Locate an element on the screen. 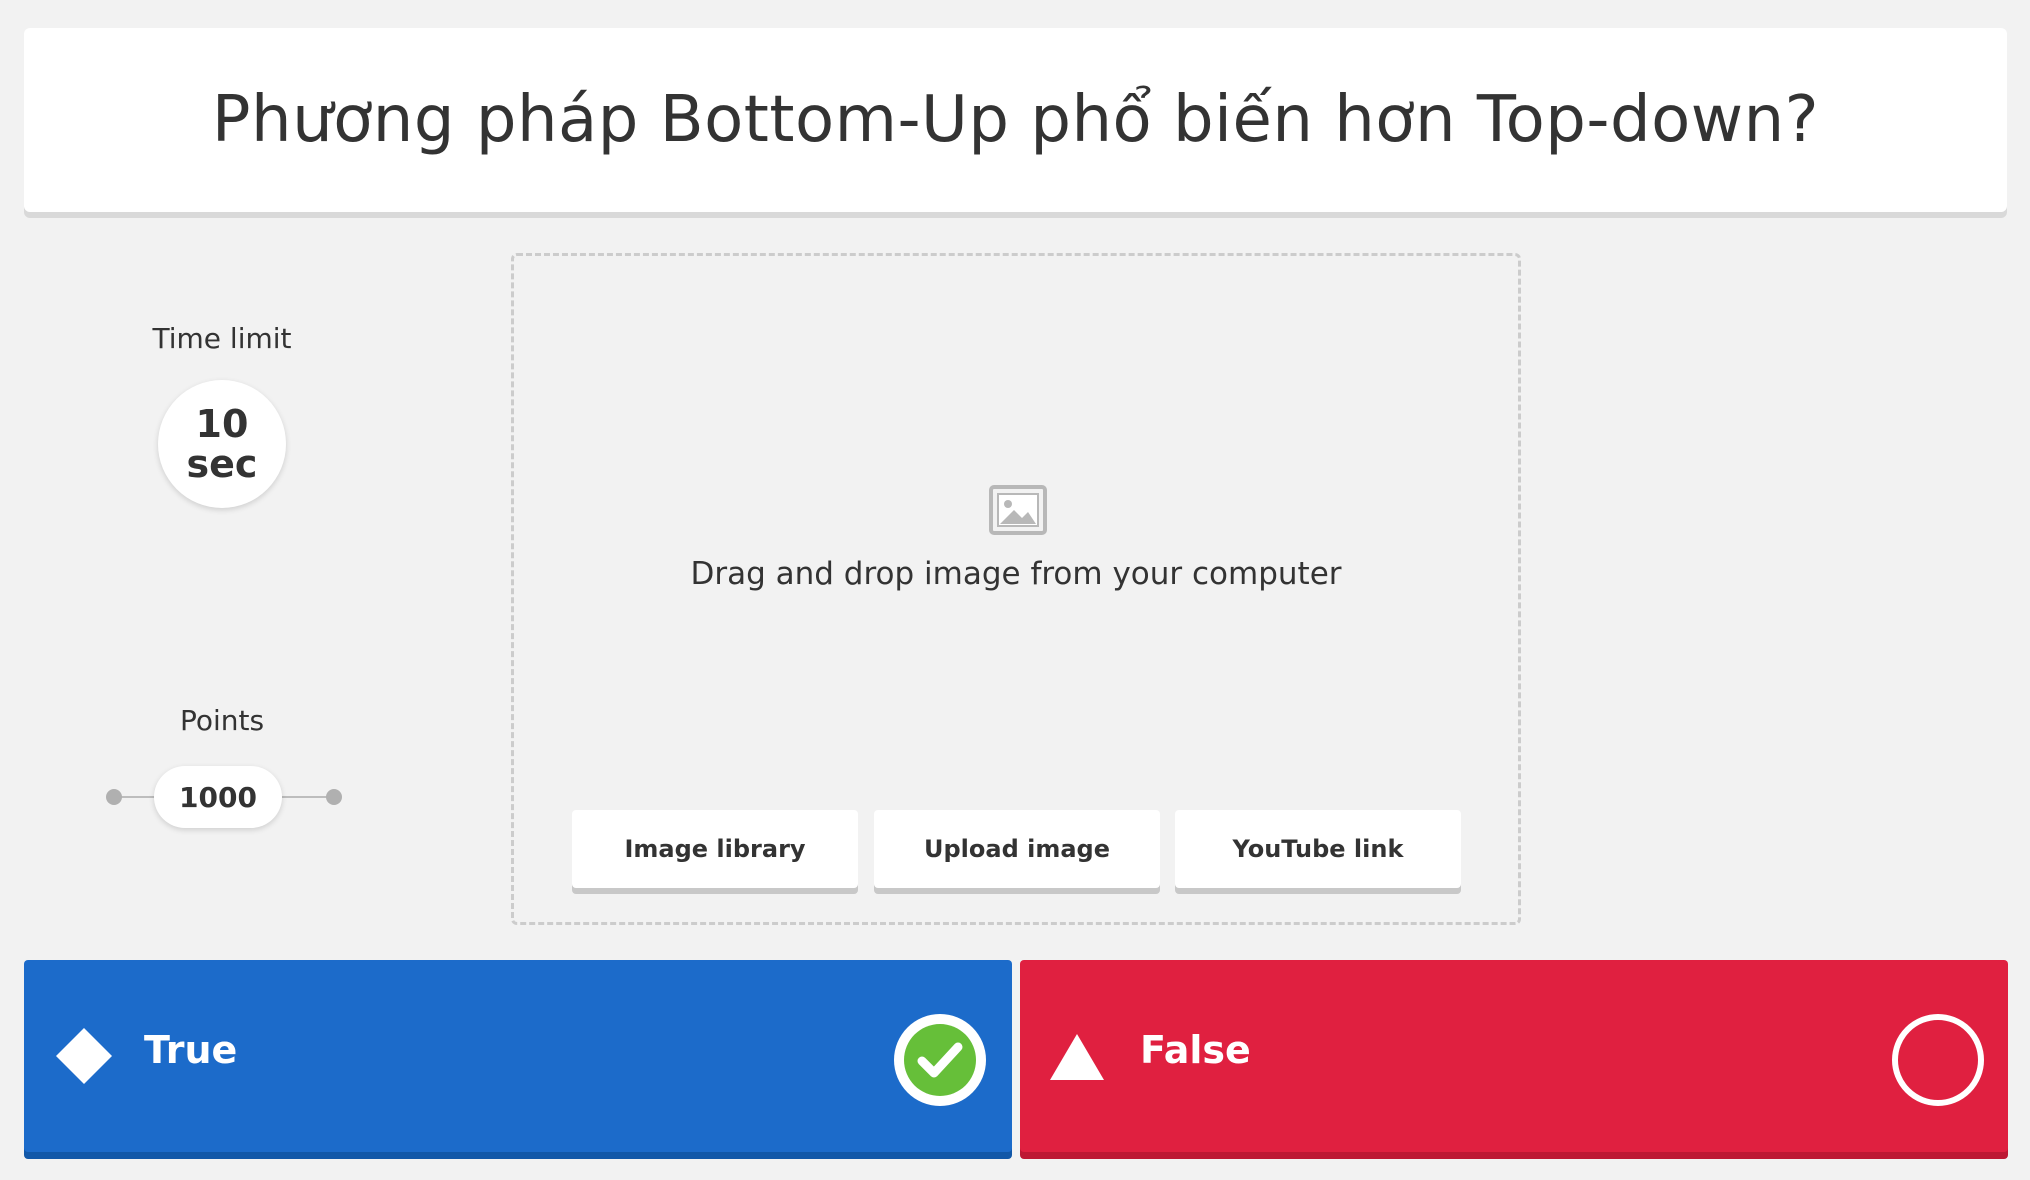 The width and height of the screenshot is (2030, 1180). image-library-button: Image library is located at coordinates (715, 849).